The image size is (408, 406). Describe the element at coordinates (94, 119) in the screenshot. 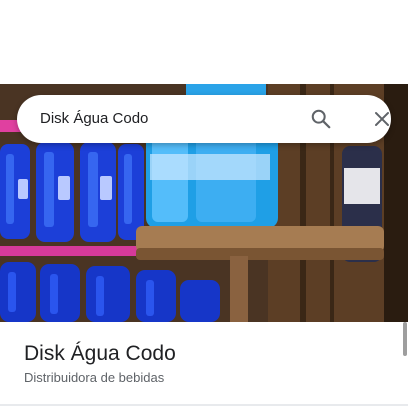

I see `search-input: Disk Água Codo` at that location.